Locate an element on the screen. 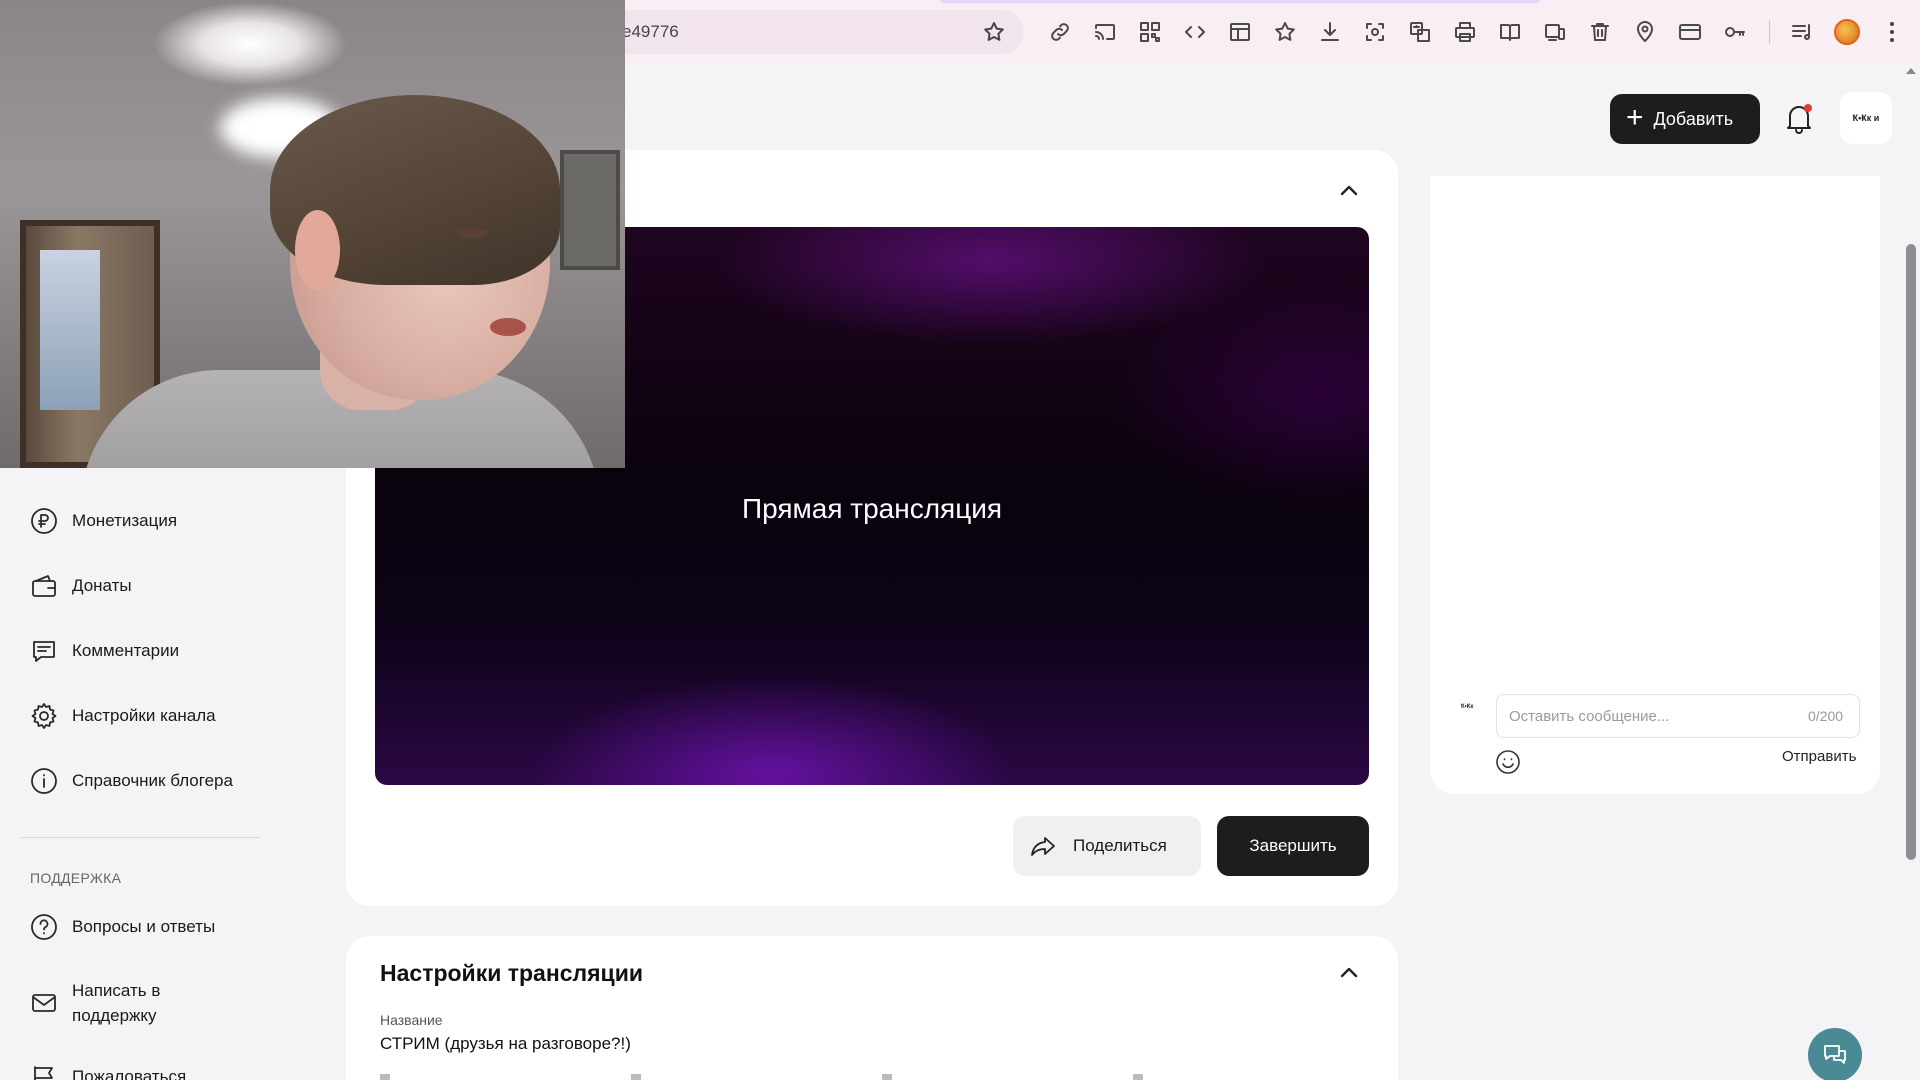  person-eye is located at coordinates (473, 233).